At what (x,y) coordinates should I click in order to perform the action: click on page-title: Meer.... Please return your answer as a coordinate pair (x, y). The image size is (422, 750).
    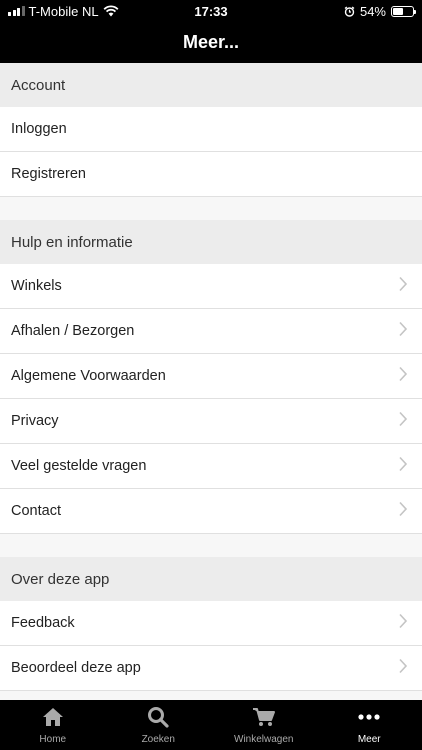
    Looking at the image, I should click on (211, 42).